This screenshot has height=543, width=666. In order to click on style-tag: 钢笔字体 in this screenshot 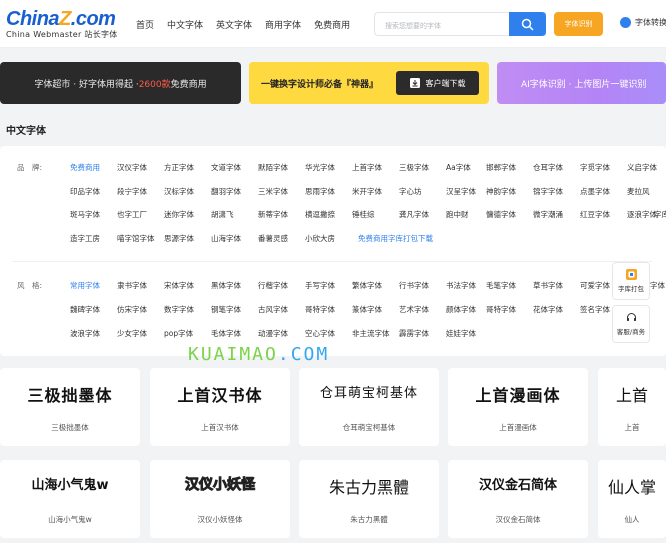, I will do `click(226, 309)`.